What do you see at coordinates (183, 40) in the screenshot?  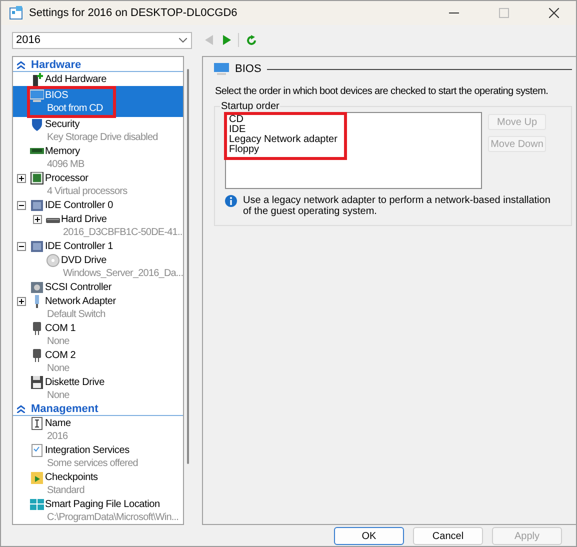 I see `caret-icon` at bounding box center [183, 40].